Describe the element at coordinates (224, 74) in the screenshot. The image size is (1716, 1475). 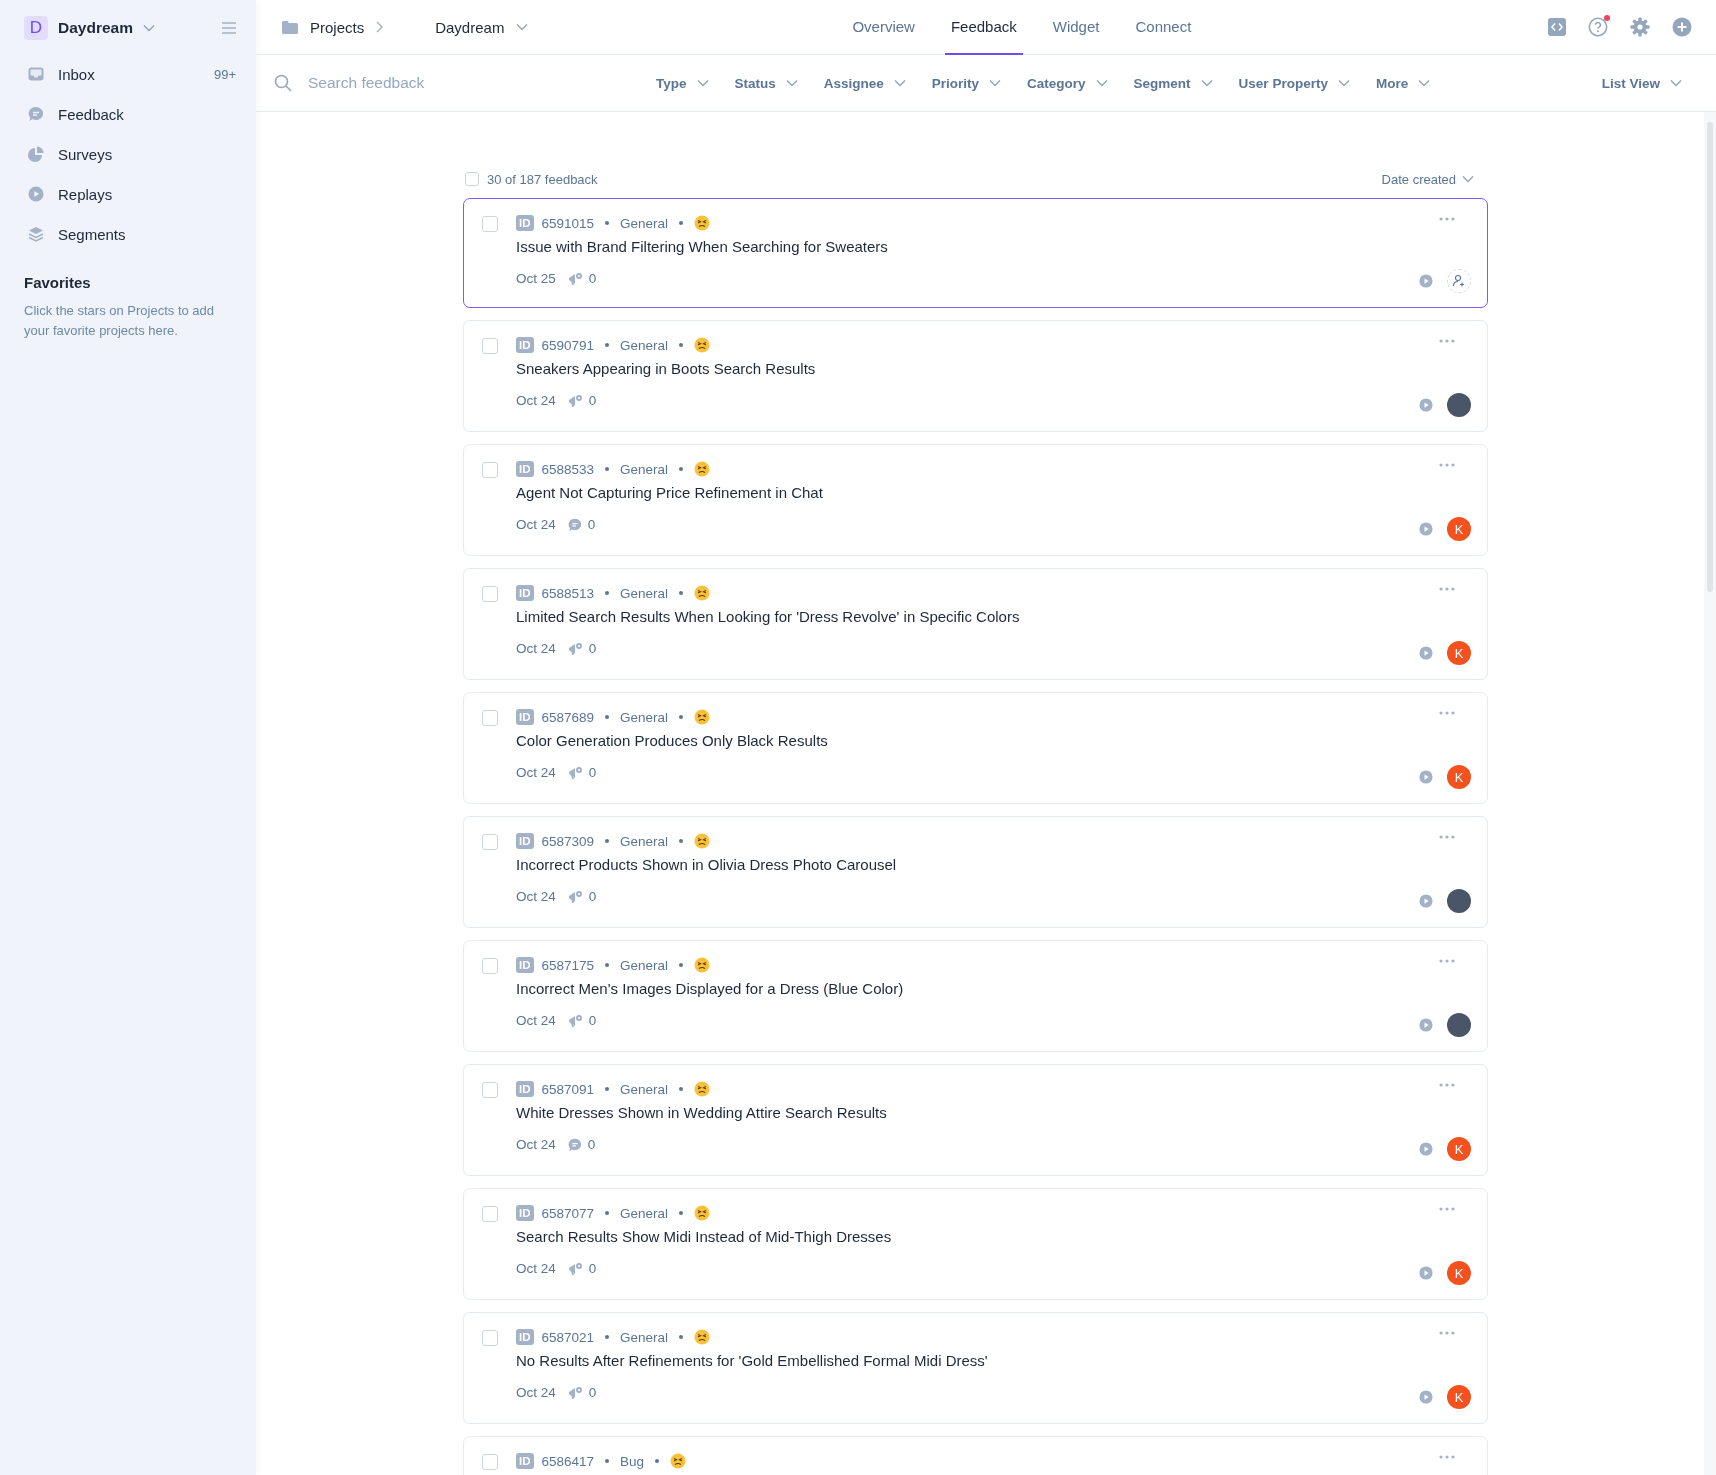
I see `count-label: 99+` at that location.